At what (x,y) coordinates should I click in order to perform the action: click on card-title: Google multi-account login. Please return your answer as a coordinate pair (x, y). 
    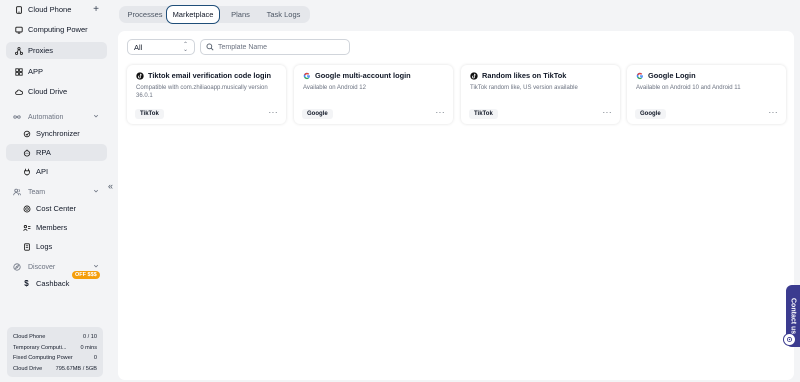
    Looking at the image, I should click on (375, 75).